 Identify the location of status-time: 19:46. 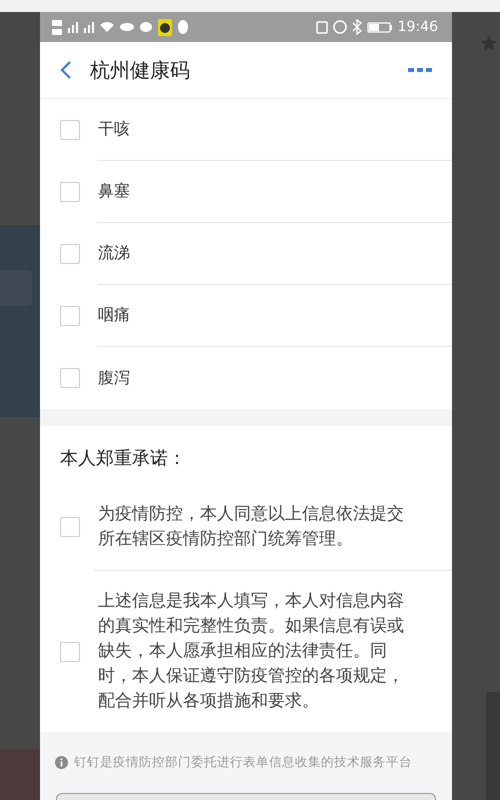
(418, 27).